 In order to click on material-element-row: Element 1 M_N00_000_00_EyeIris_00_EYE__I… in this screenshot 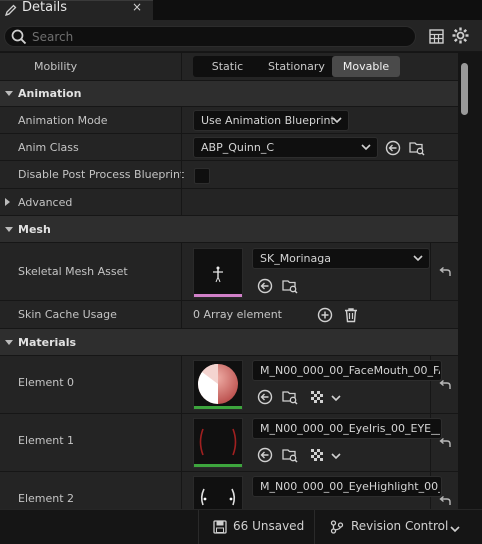, I will do `click(229, 443)`.